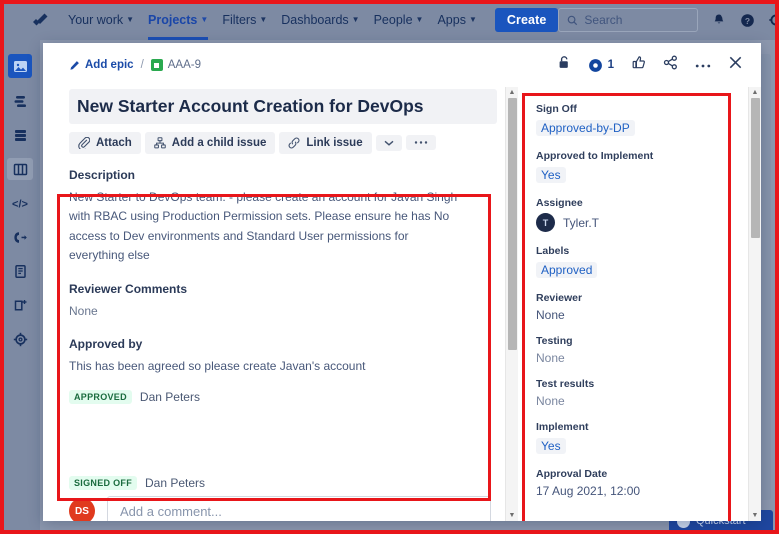 The width and height of the screenshot is (779, 534). What do you see at coordinates (581, 222) in the screenshot?
I see `assignee-name: Tyler.T` at bounding box center [581, 222].